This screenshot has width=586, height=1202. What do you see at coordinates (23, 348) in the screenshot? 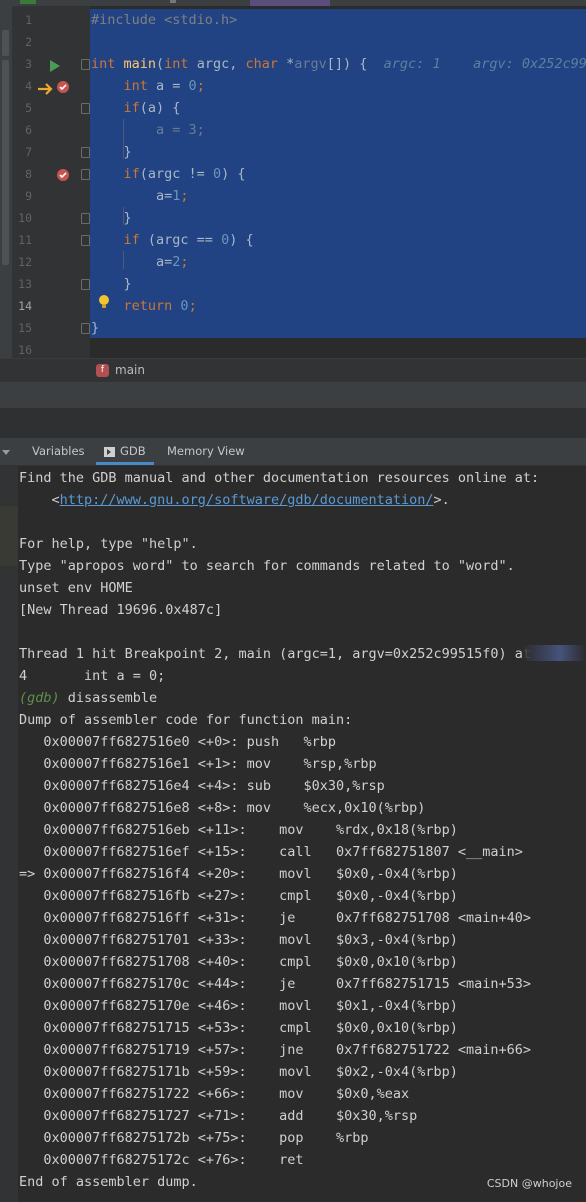
I see `line-number: 16` at bounding box center [23, 348].